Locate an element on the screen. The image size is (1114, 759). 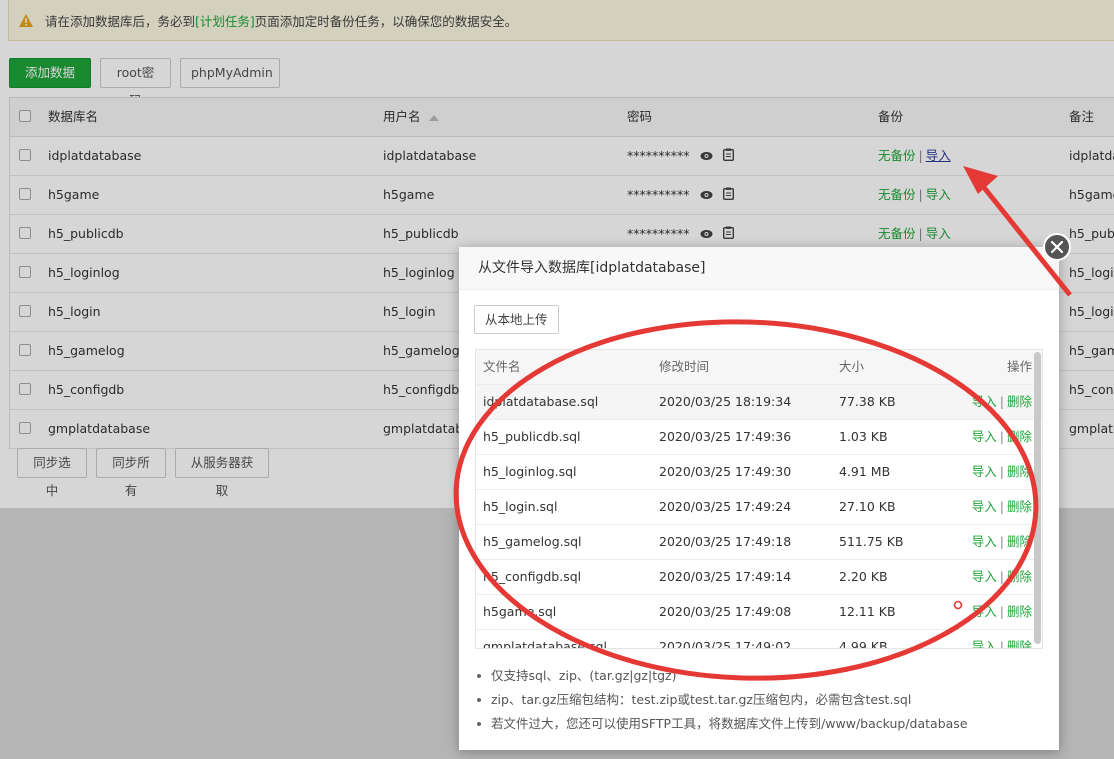
file-size: 27.10 KB is located at coordinates (867, 506).